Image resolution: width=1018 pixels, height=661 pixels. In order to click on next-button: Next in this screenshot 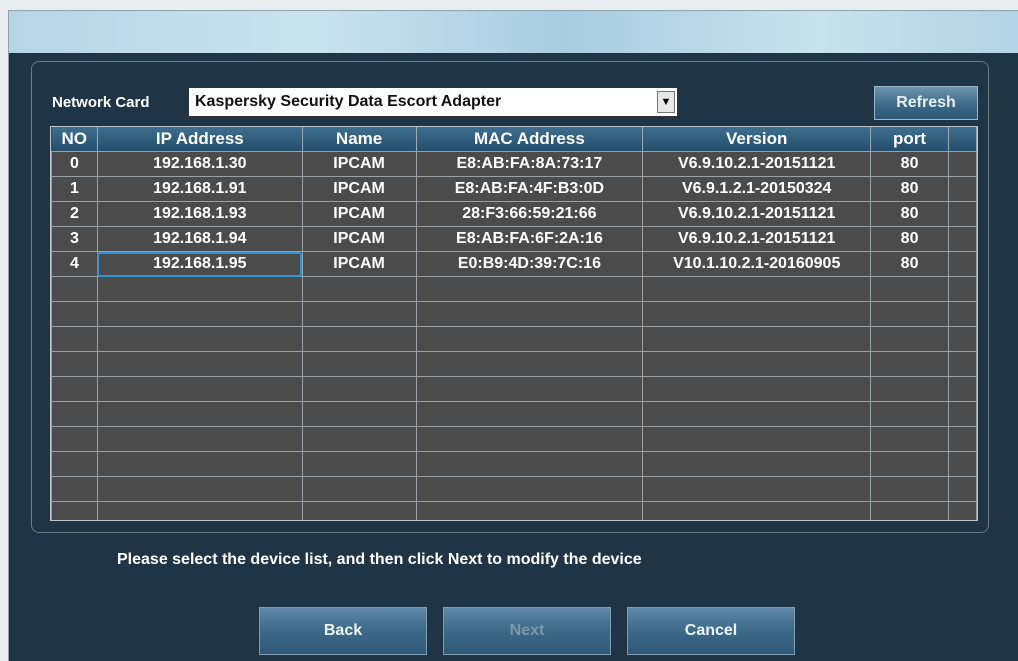, I will do `click(527, 631)`.